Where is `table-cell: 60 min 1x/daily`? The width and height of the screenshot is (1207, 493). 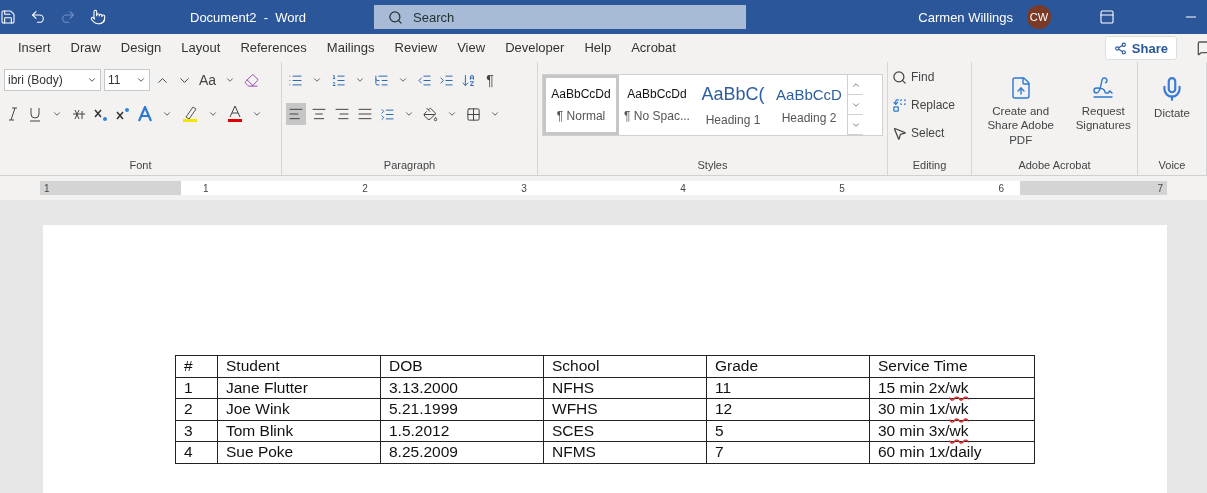
table-cell: 60 min 1x/daily is located at coordinates (952, 452).